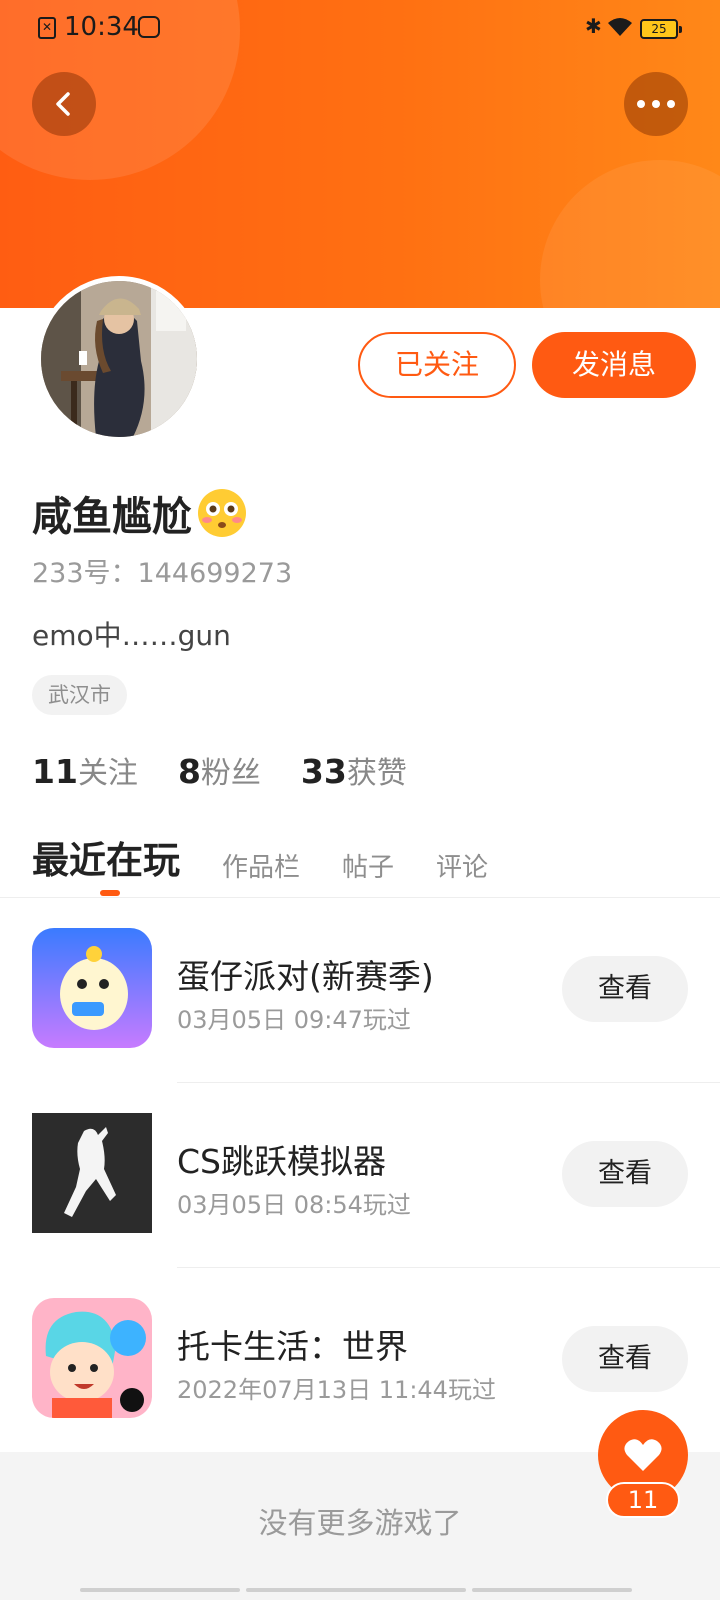 The height and width of the screenshot is (1600, 720). I want to click on stat-number: 11, so click(55, 771).